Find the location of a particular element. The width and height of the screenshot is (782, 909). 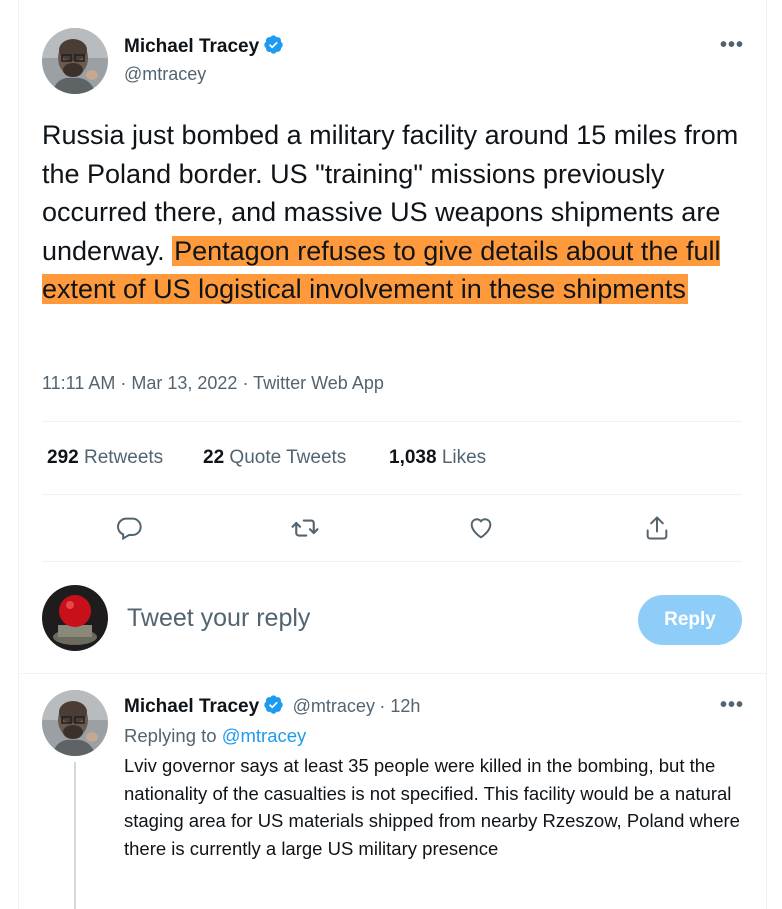

share-icon is located at coordinates (657, 528).